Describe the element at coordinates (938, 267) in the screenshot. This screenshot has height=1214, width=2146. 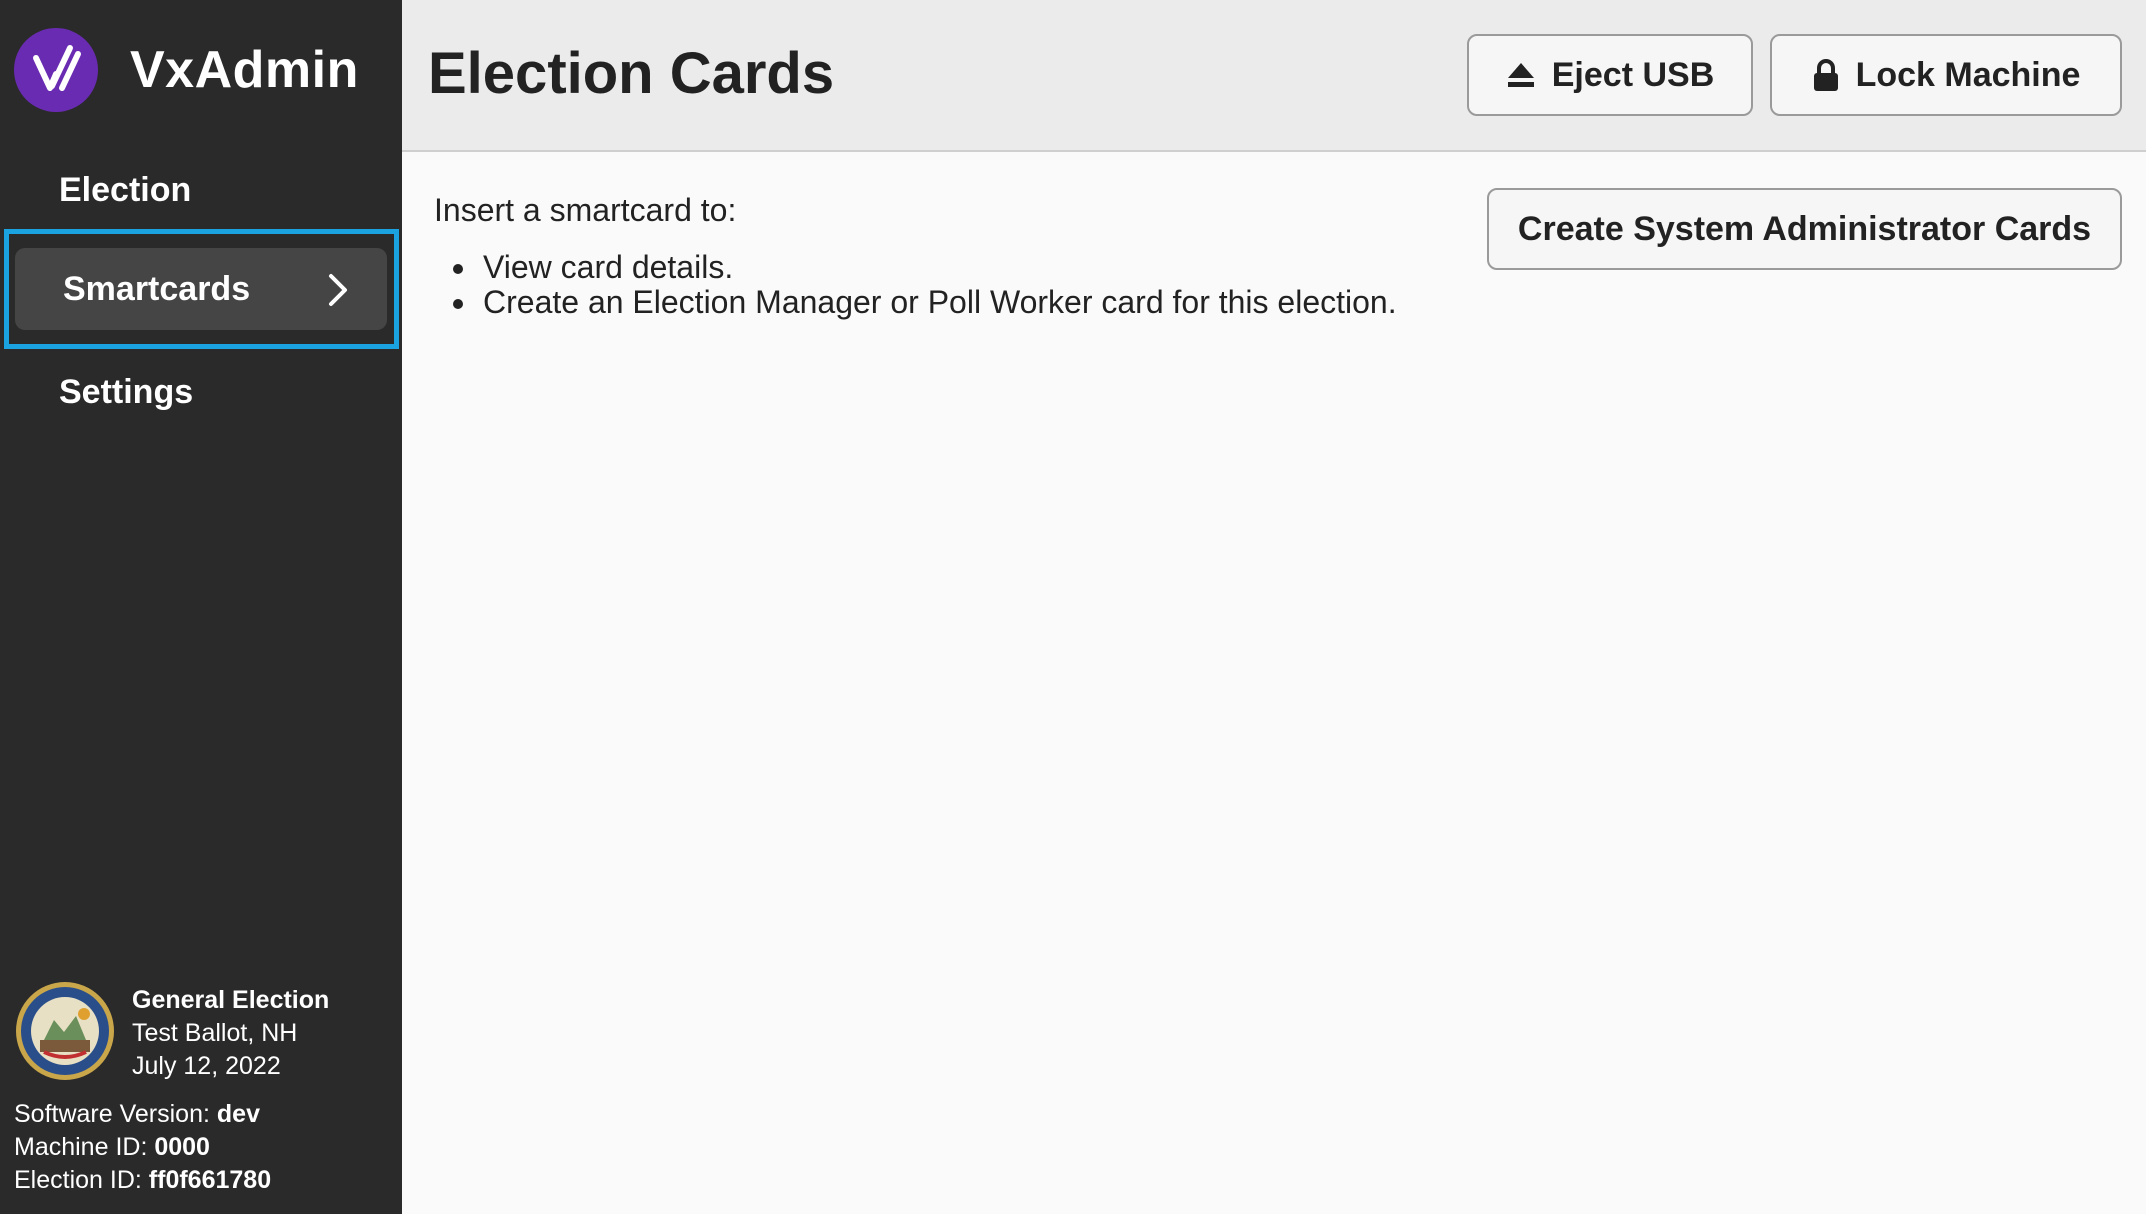
I see `list-item: View card details.` at that location.